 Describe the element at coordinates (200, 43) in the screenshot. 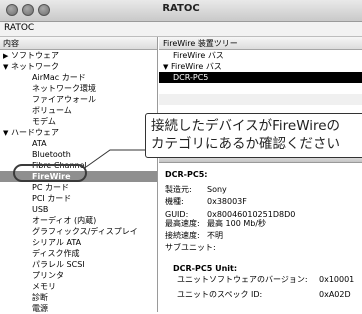

I see `device-tree-header-label: FireWire 装置ツリー` at that location.